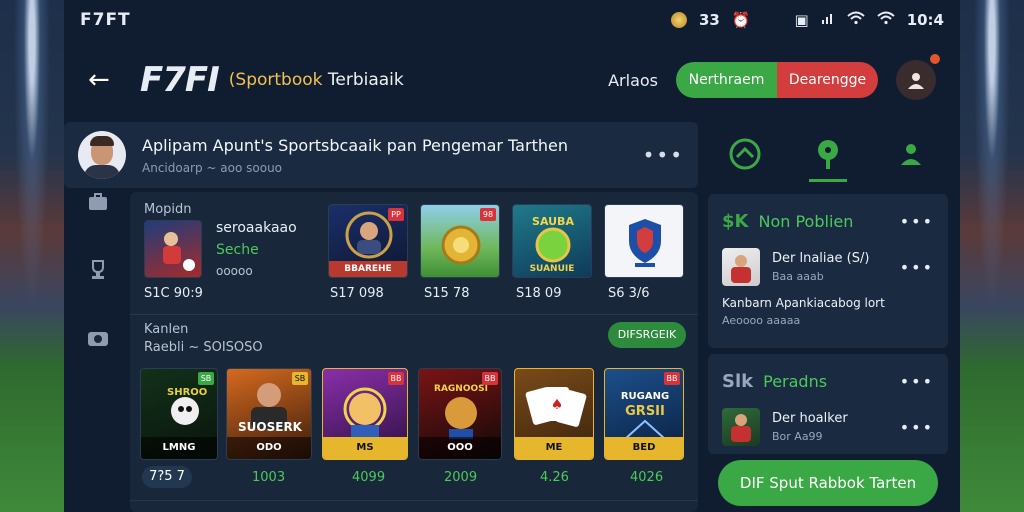  I want to click on app-subtitle-accent: (Sportbook, so click(275, 80).